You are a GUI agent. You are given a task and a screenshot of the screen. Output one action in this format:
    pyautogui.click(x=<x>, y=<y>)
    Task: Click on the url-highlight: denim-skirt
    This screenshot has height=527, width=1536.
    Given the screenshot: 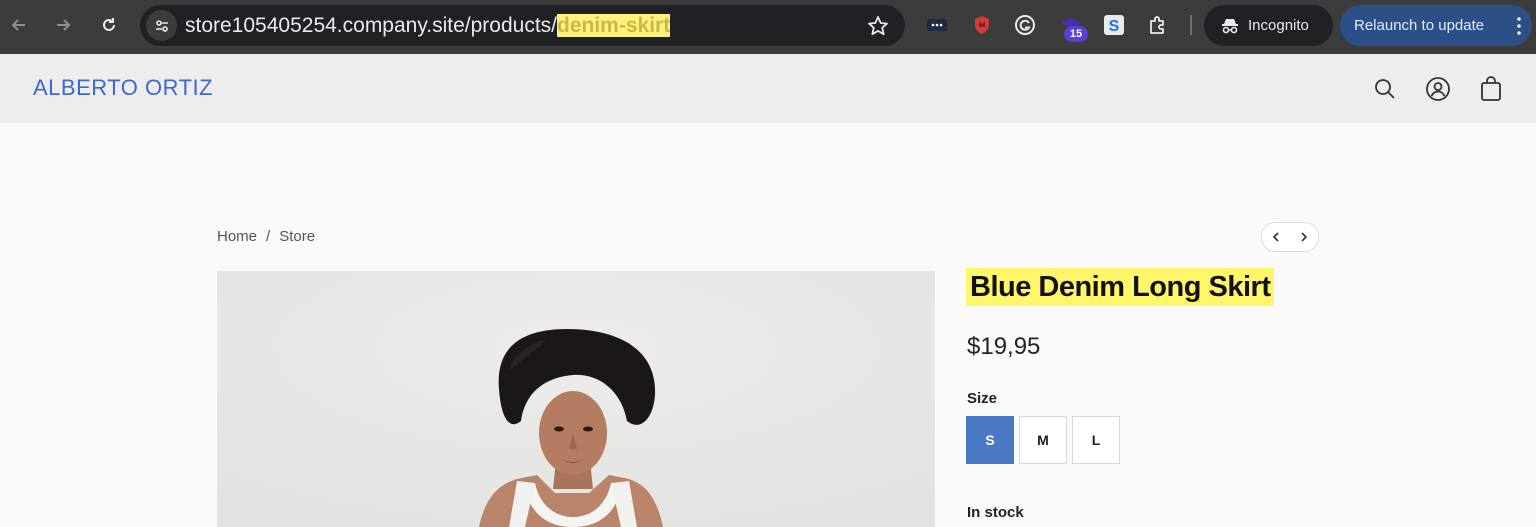 What is the action you would take?
    pyautogui.click(x=614, y=25)
    